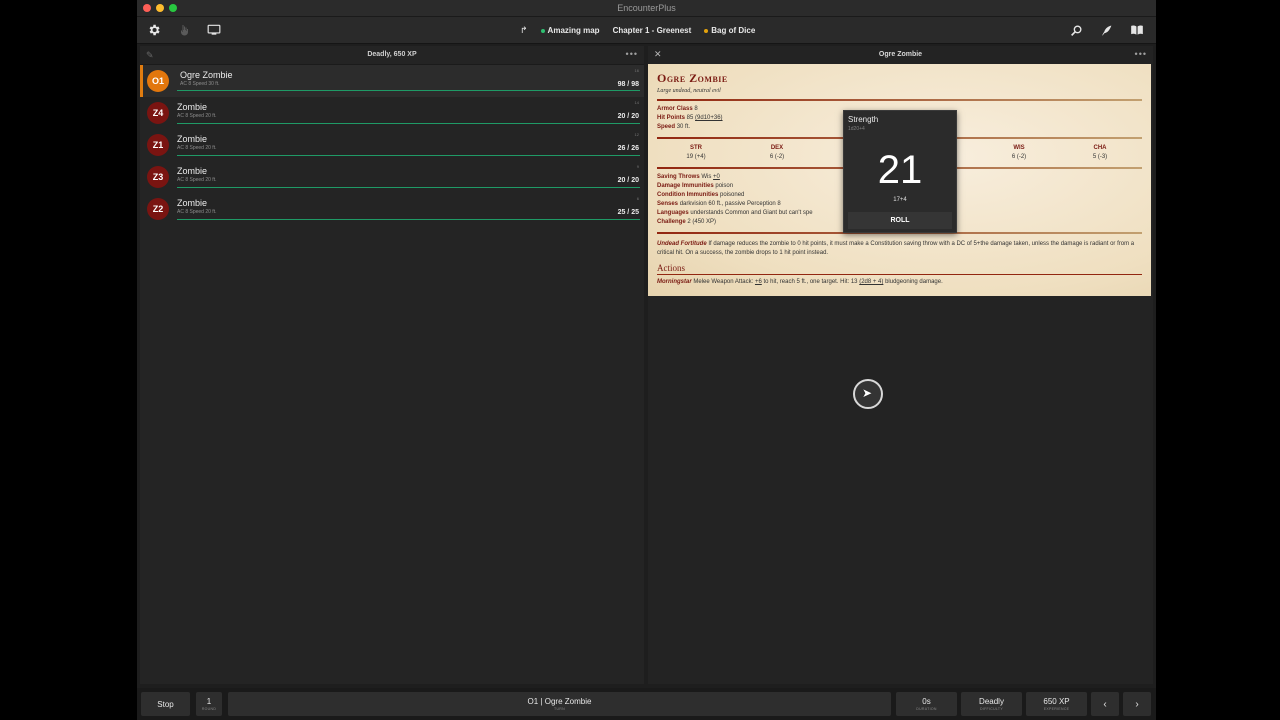 The height and width of the screenshot is (720, 1280). I want to click on action-name: Morningstar, so click(674, 282).